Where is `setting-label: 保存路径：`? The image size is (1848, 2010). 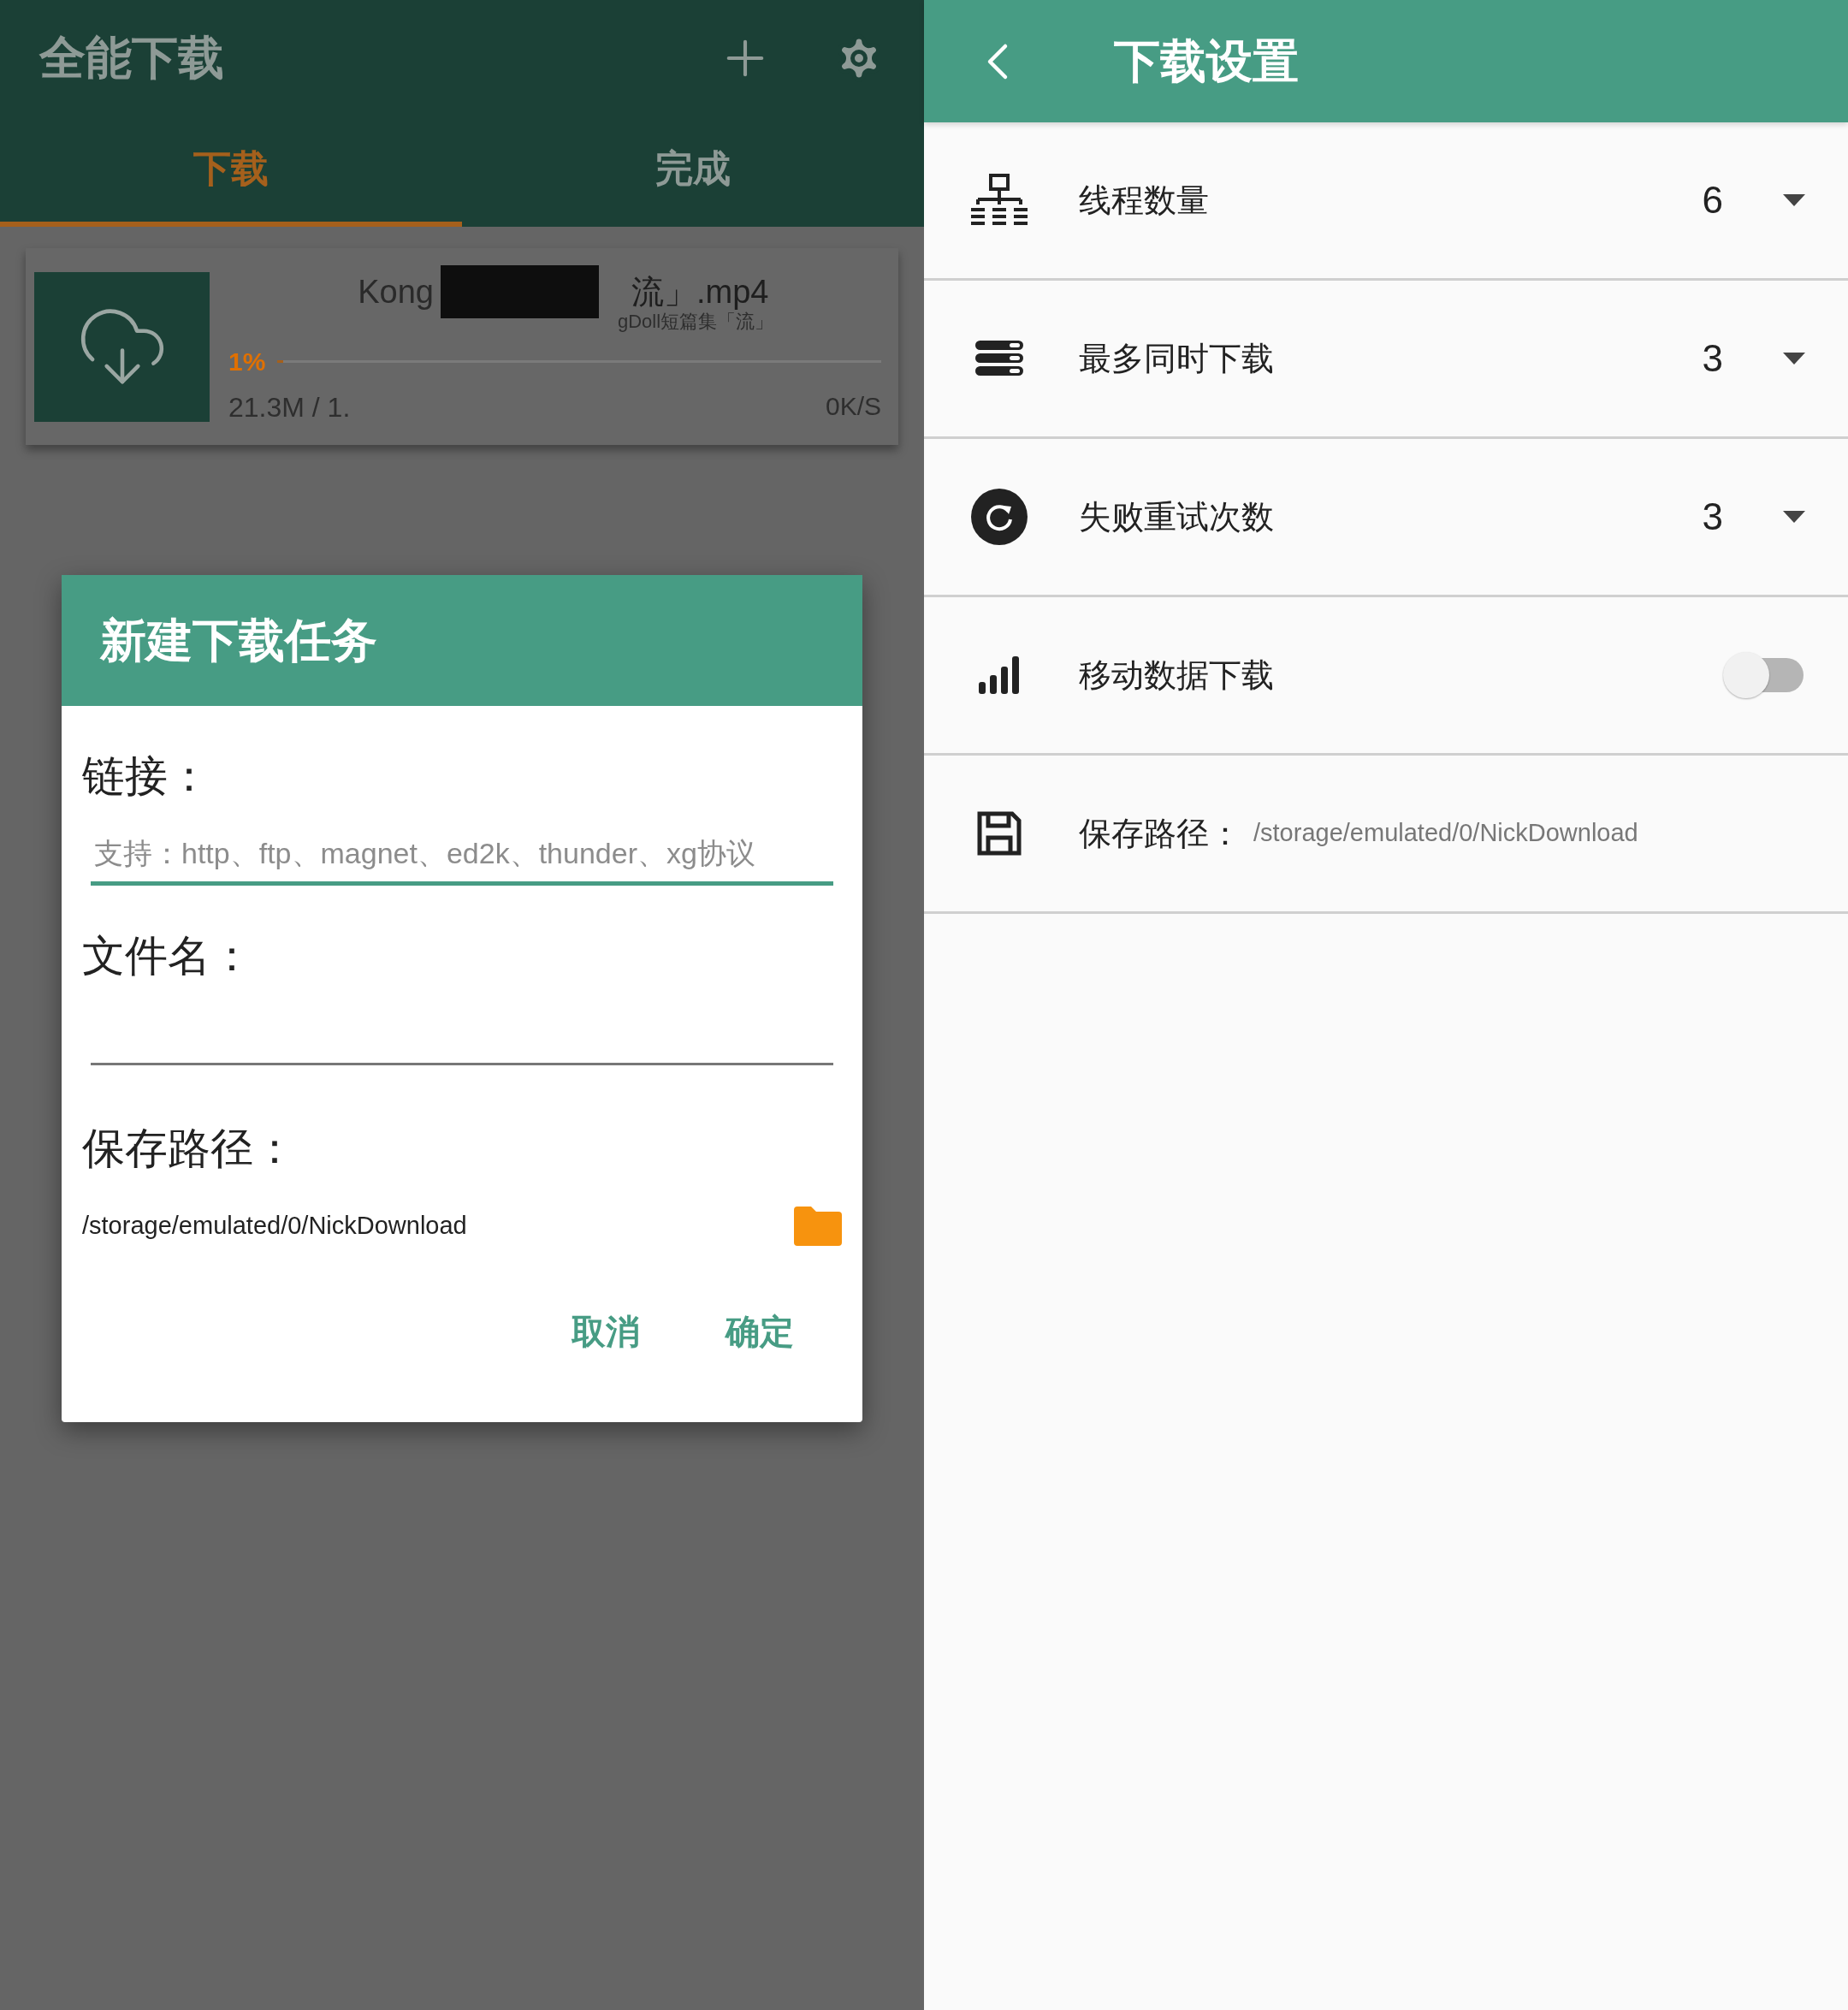 setting-label: 保存路径： is located at coordinates (1160, 834).